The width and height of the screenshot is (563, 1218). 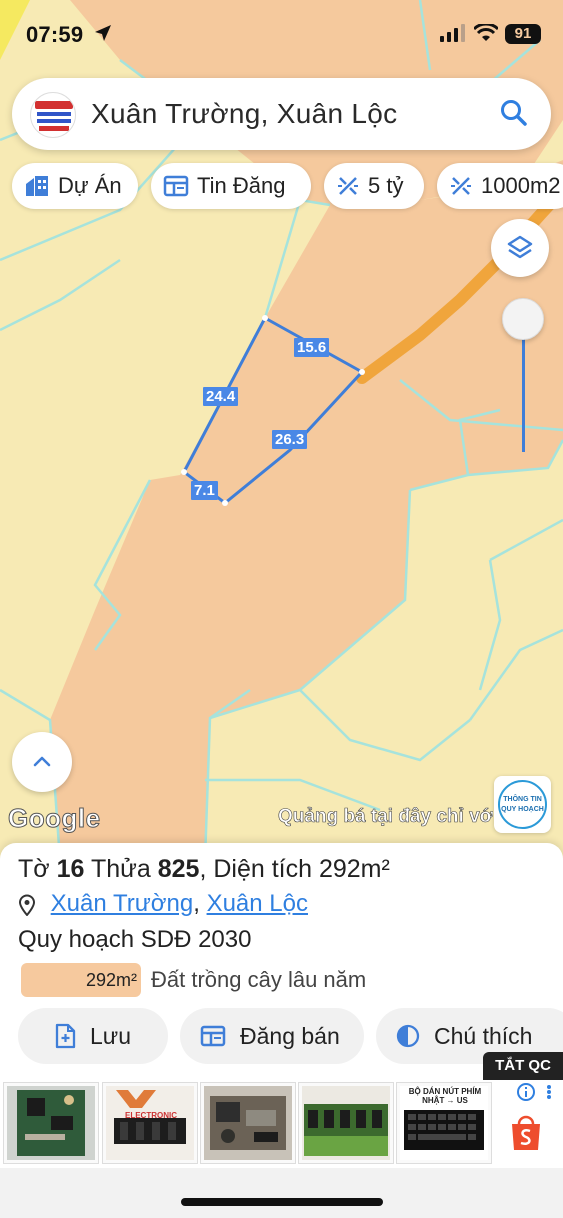 What do you see at coordinates (444, 1123) in the screenshot?
I see `ad-item: BỘ DÁN NÚT PHÍM NHẬT → US` at bounding box center [444, 1123].